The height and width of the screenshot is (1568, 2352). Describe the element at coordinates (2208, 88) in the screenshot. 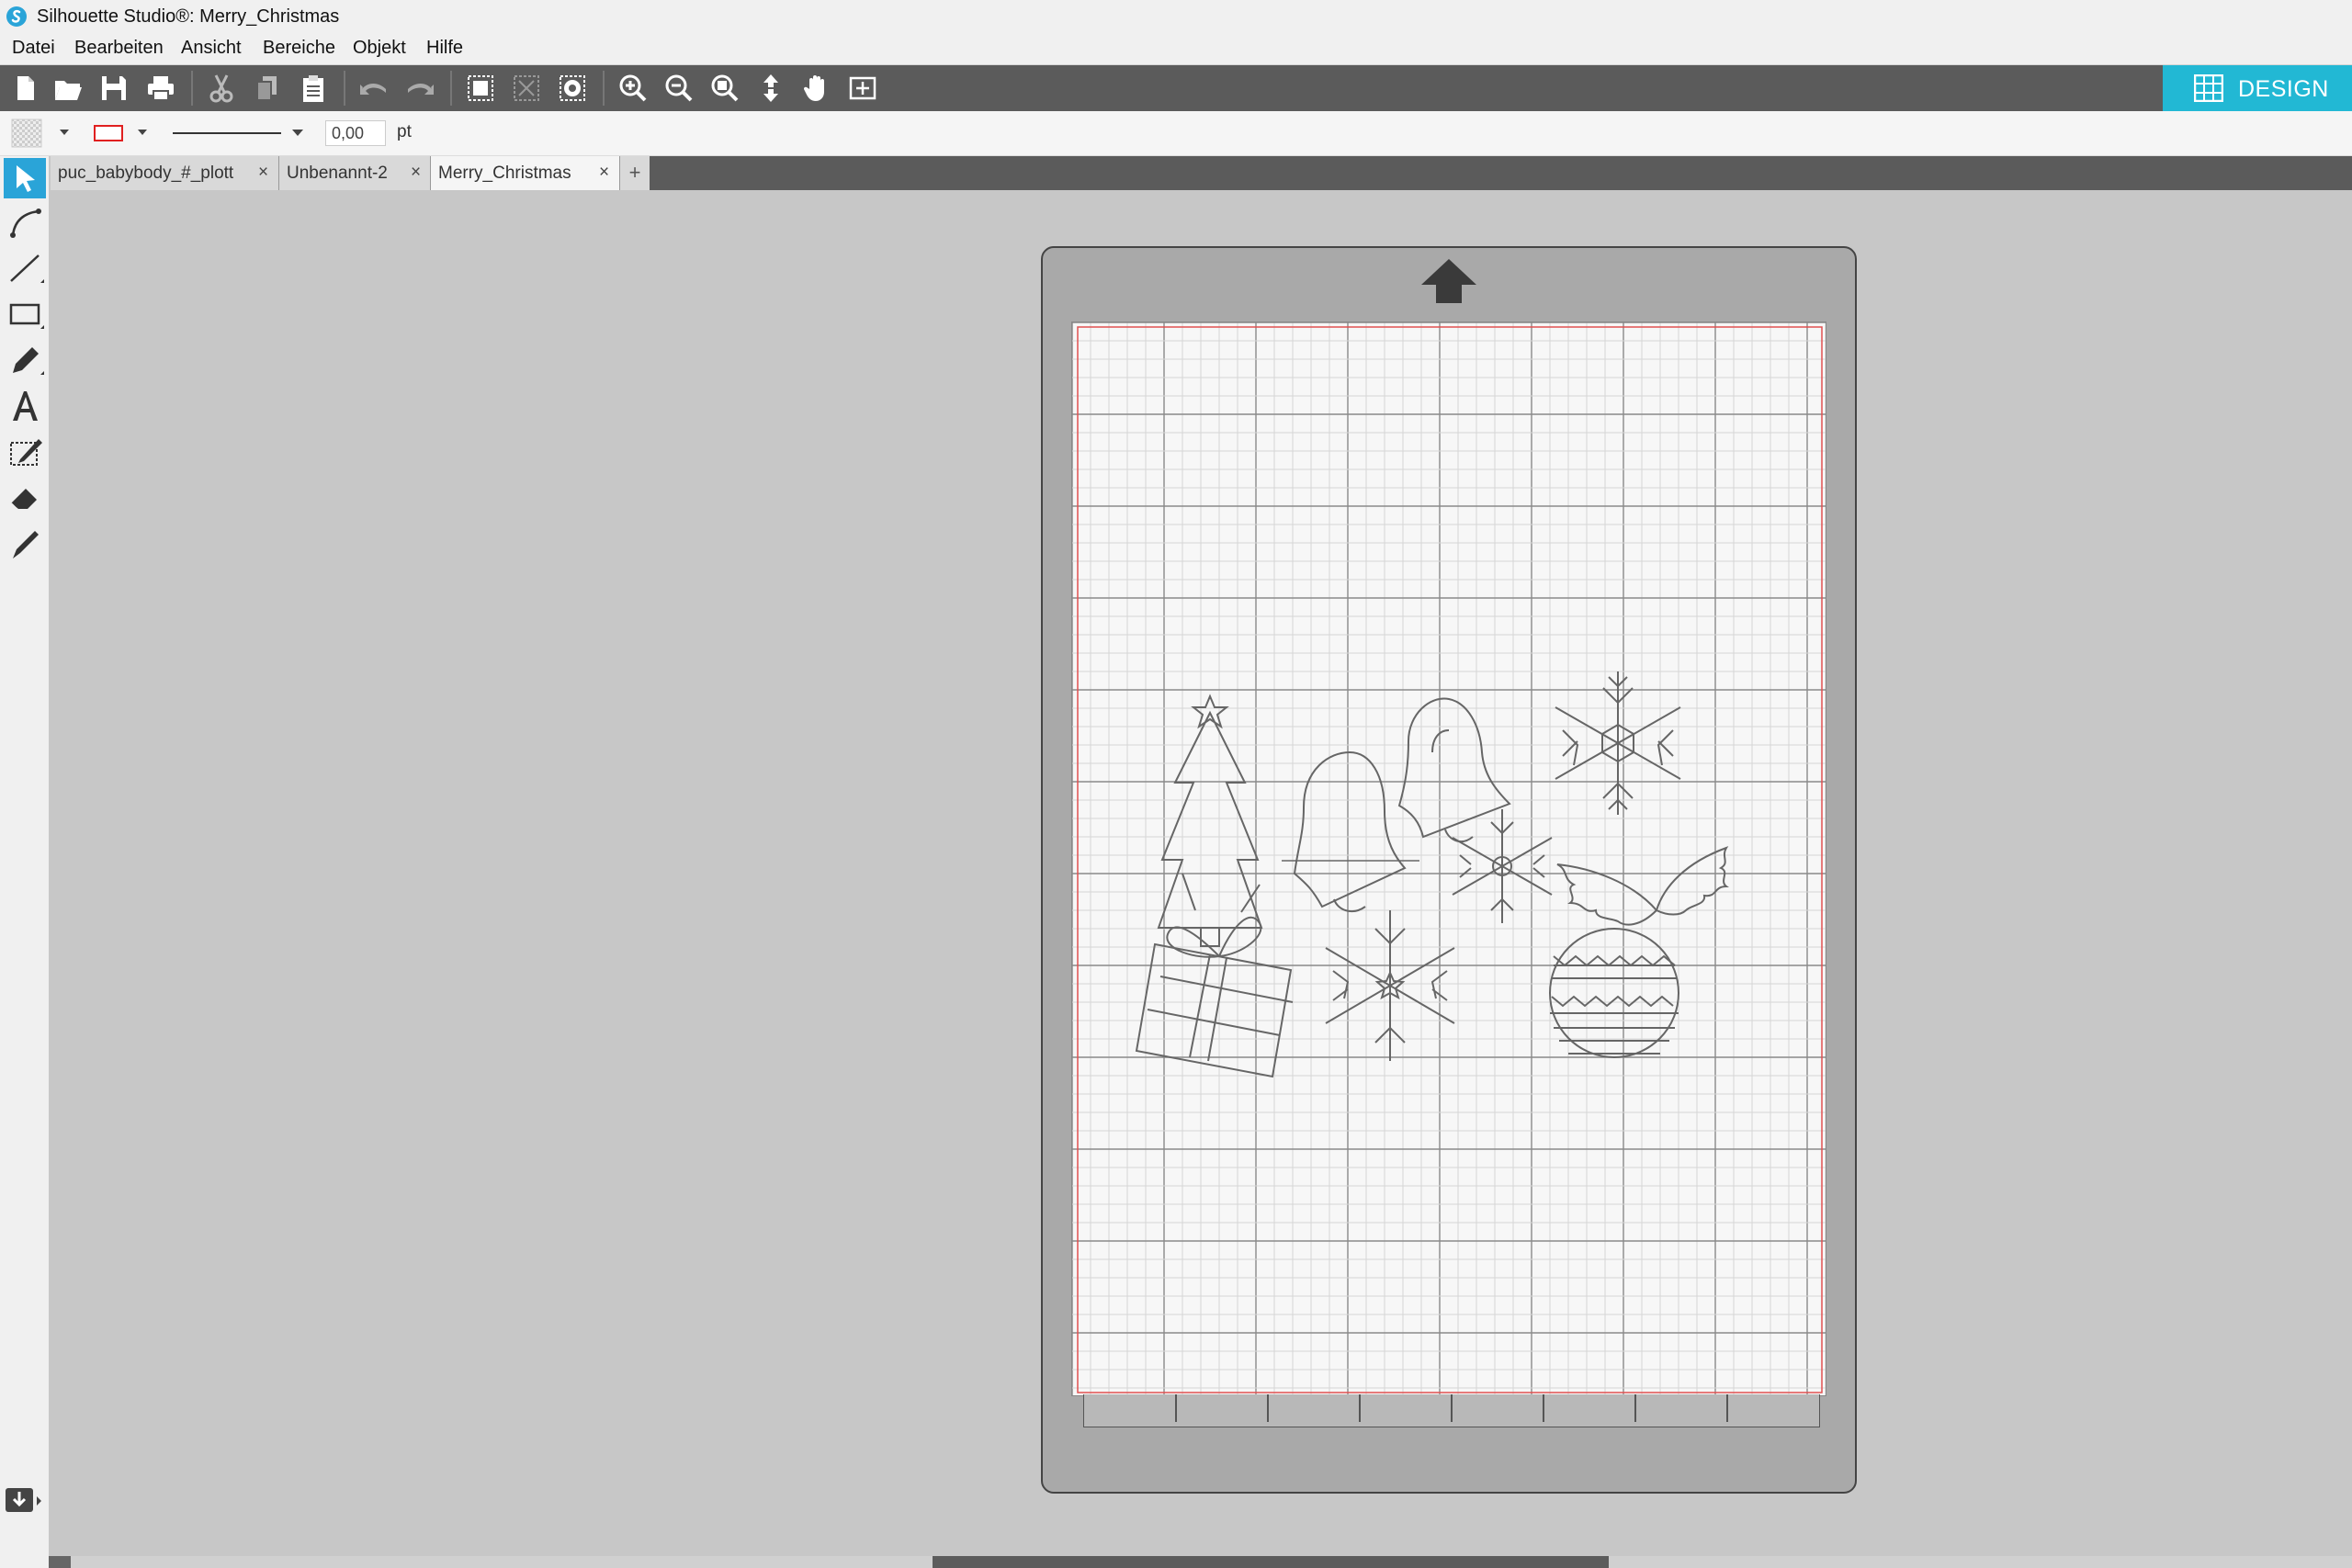

I see `grid-icon` at that location.